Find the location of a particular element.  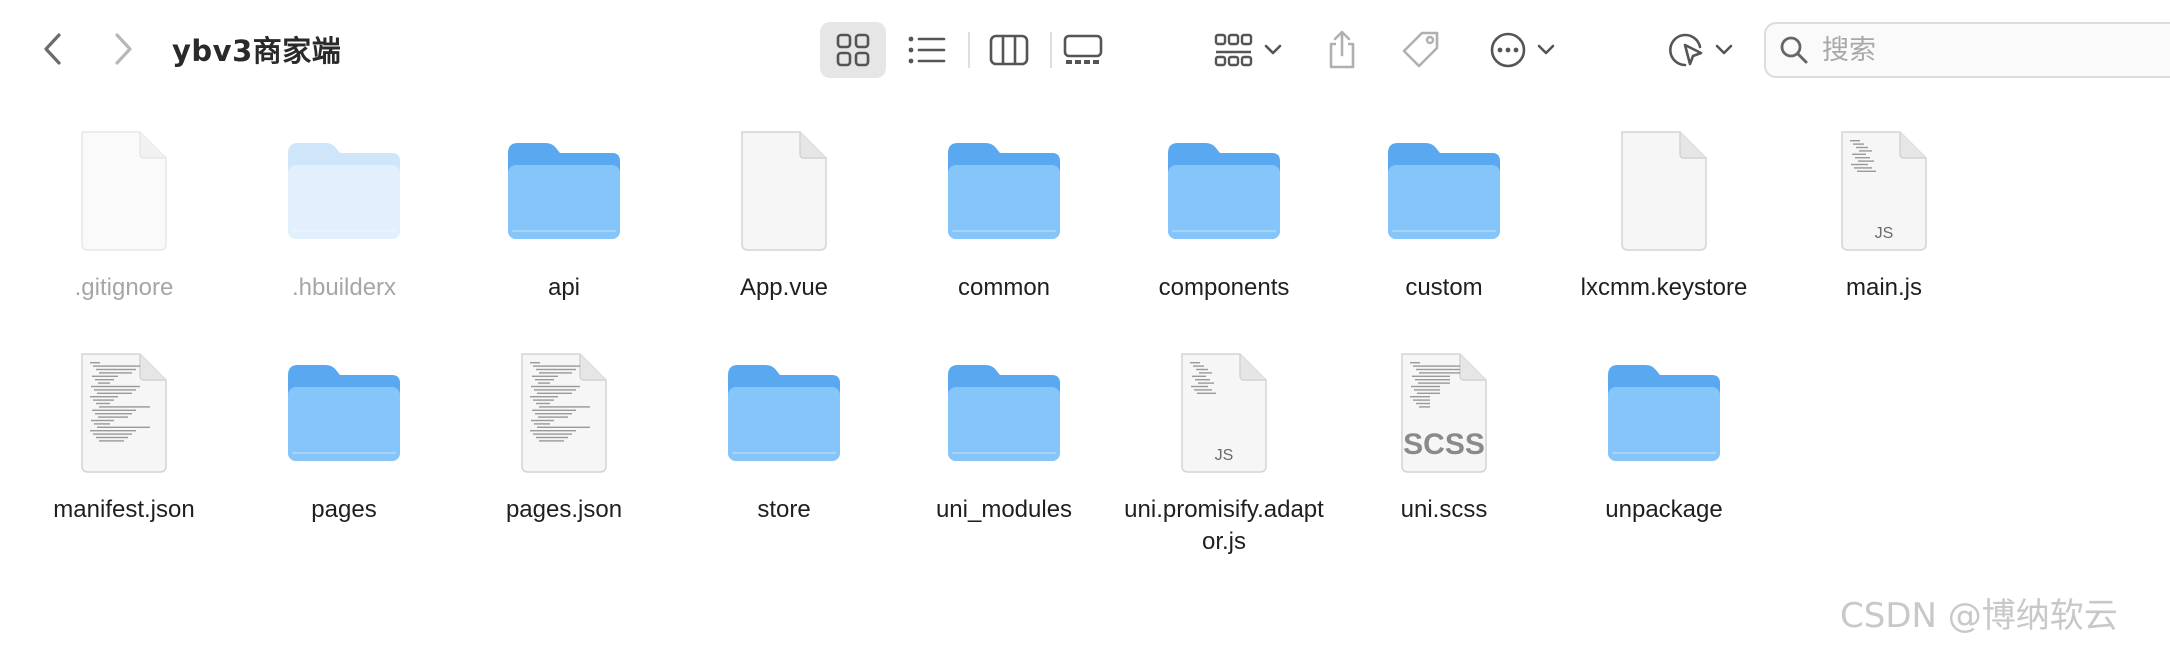

back-button is located at coordinates (52, 49).